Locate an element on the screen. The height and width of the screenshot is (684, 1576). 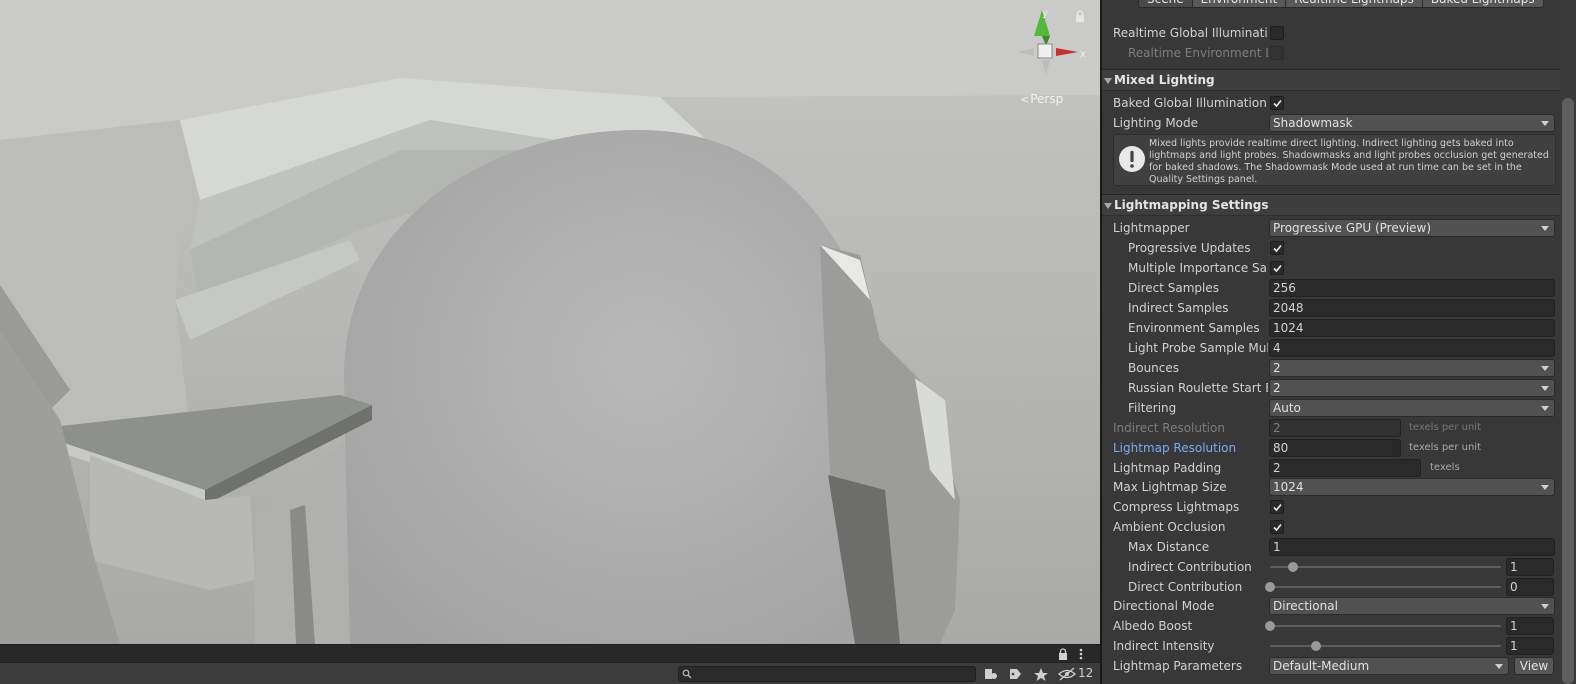
albedo-boost-field: 1 is located at coordinates (1530, 626).